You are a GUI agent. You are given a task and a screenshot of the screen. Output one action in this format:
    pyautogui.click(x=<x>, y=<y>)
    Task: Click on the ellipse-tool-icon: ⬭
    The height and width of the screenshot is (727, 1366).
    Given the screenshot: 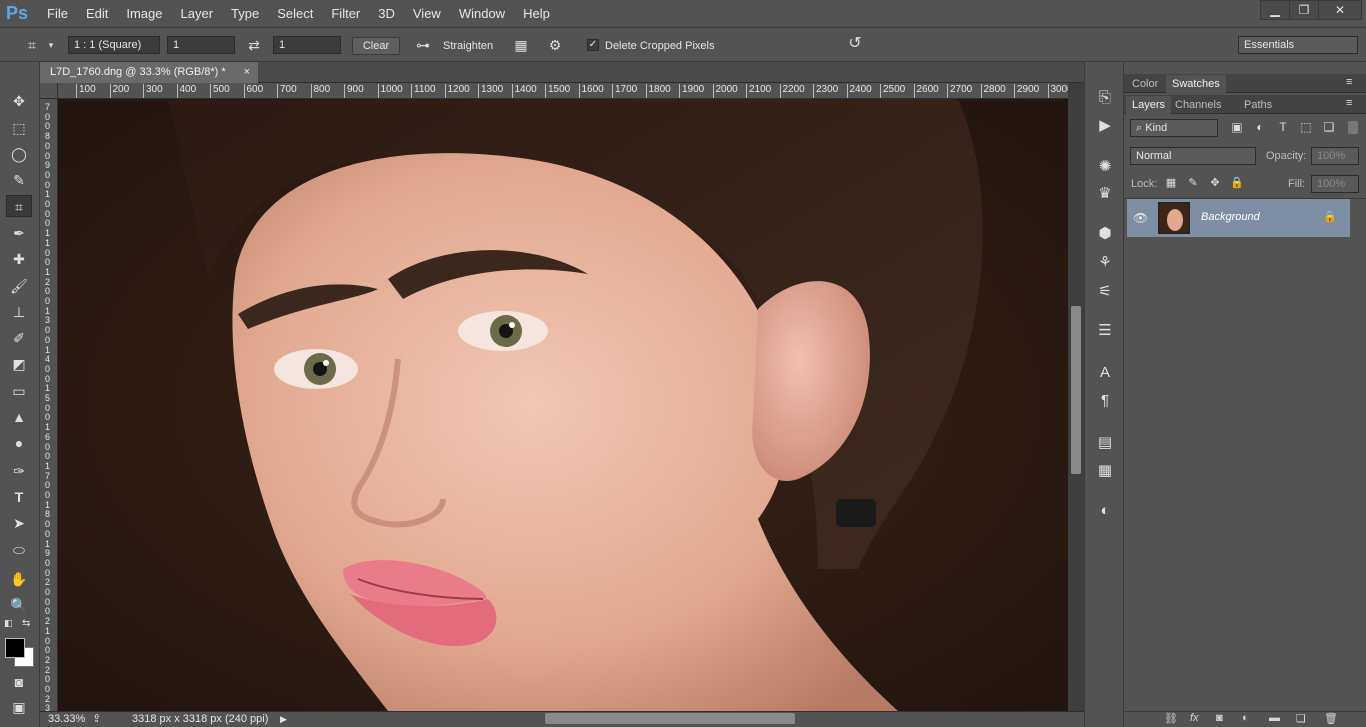 What is the action you would take?
    pyautogui.click(x=19, y=550)
    